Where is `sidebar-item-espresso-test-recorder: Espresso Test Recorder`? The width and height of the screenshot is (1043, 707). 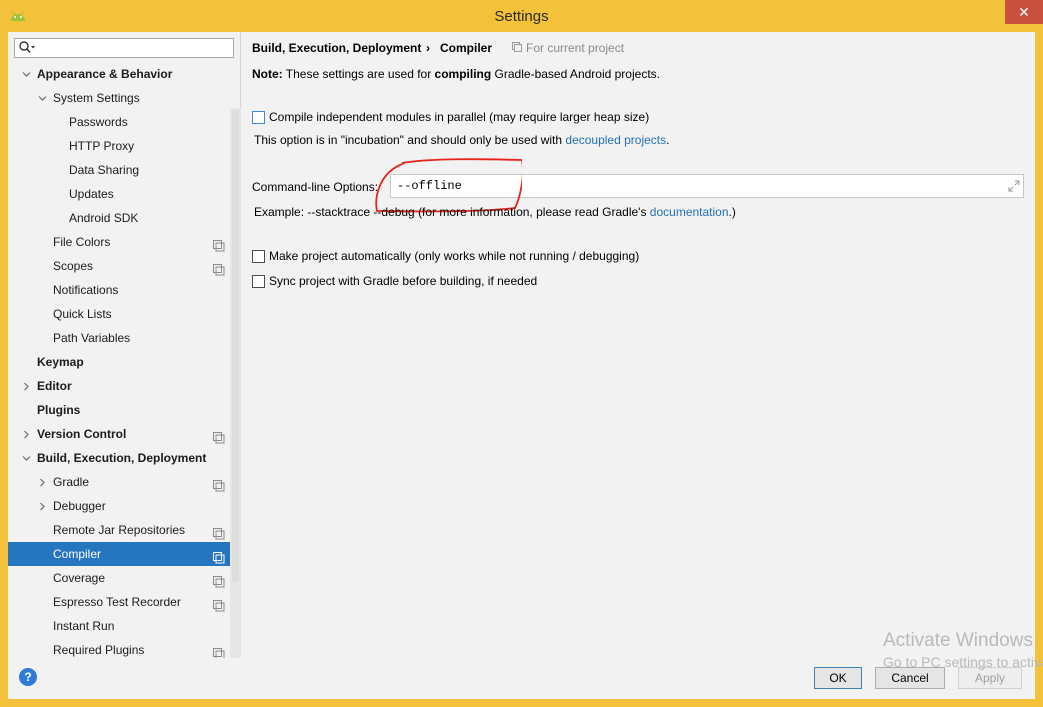 sidebar-item-espresso-test-recorder: Espresso Test Recorder is located at coordinates (124, 602).